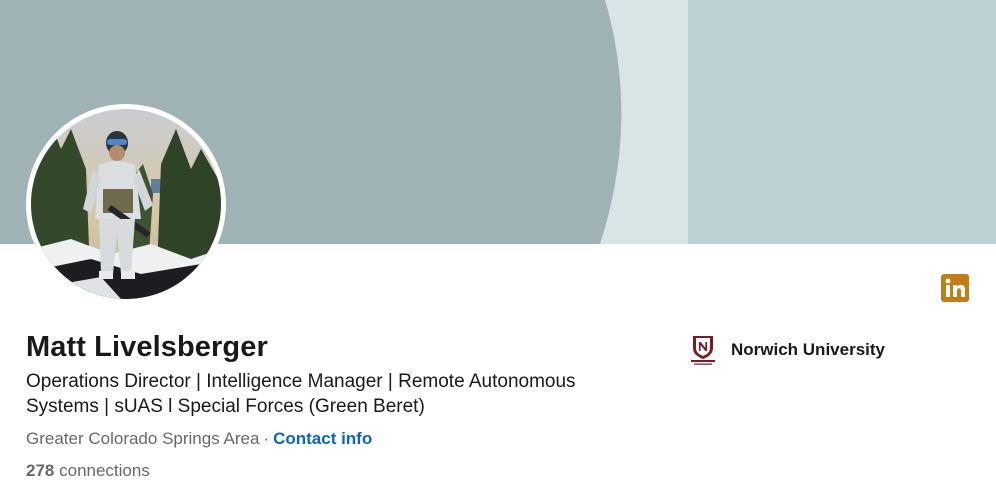 The image size is (996, 489). I want to click on connections-label: connections, so click(104, 470).